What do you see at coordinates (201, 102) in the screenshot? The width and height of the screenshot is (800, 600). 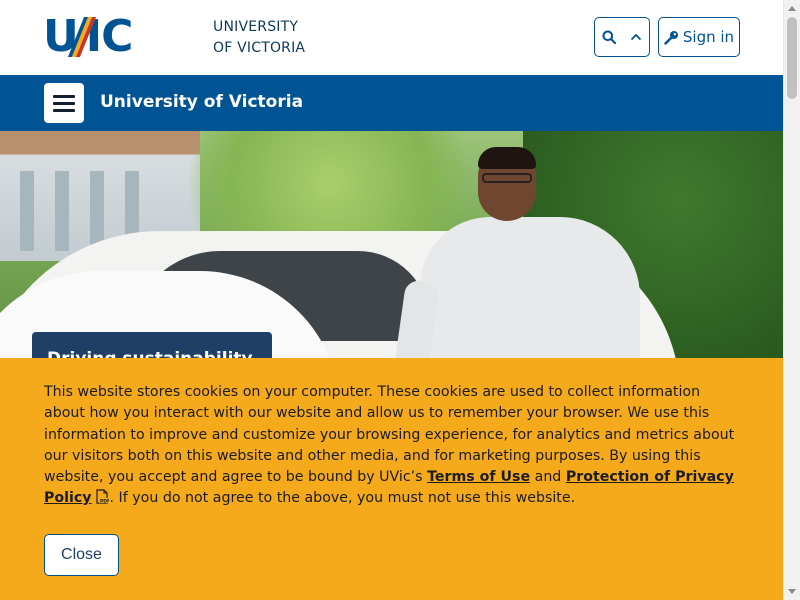 I see `site-title-link: University of Victoria` at bounding box center [201, 102].